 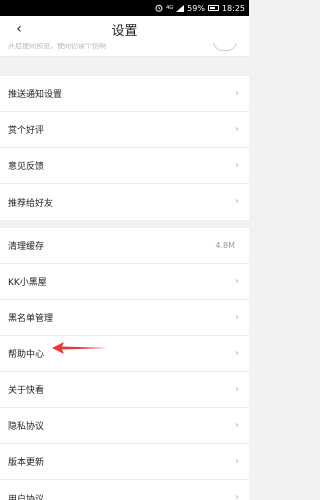 I want to click on setting-label: 赏个好评, so click(x=26, y=131).